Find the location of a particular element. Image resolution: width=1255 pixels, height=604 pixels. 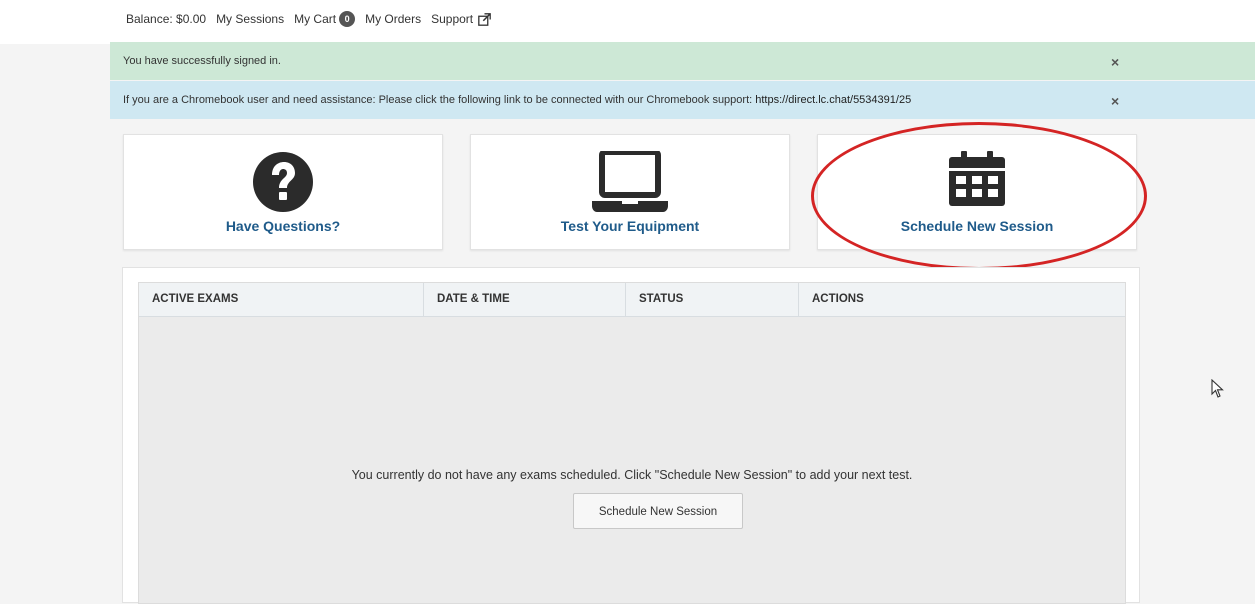

column-header-date-time: DATE & TIME is located at coordinates (525, 299).